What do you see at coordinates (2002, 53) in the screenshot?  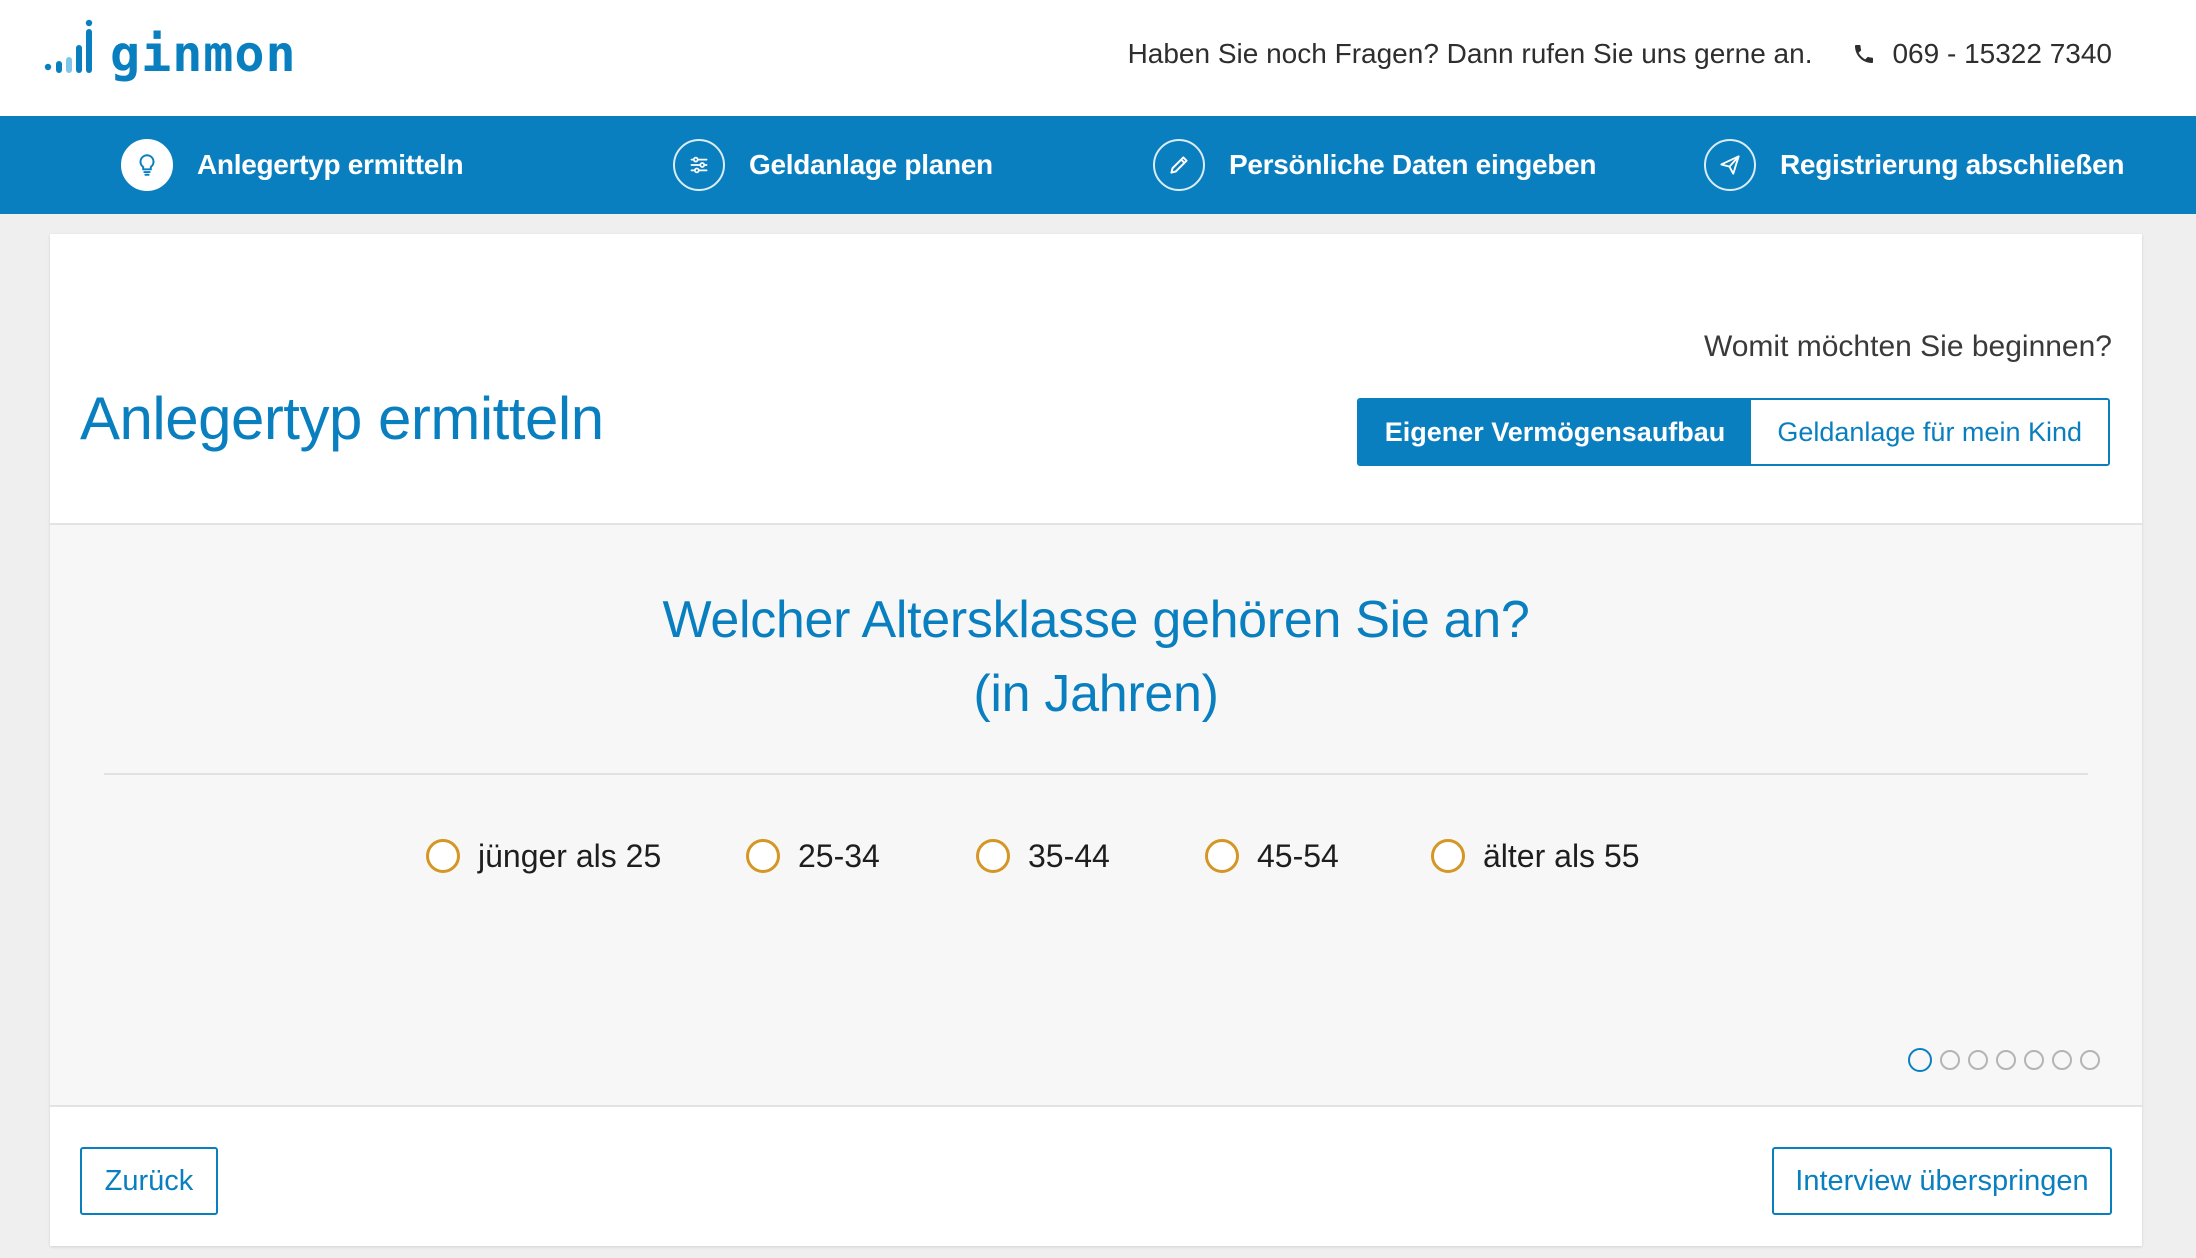 I see `phone-number: 069 - 15322 7340` at bounding box center [2002, 53].